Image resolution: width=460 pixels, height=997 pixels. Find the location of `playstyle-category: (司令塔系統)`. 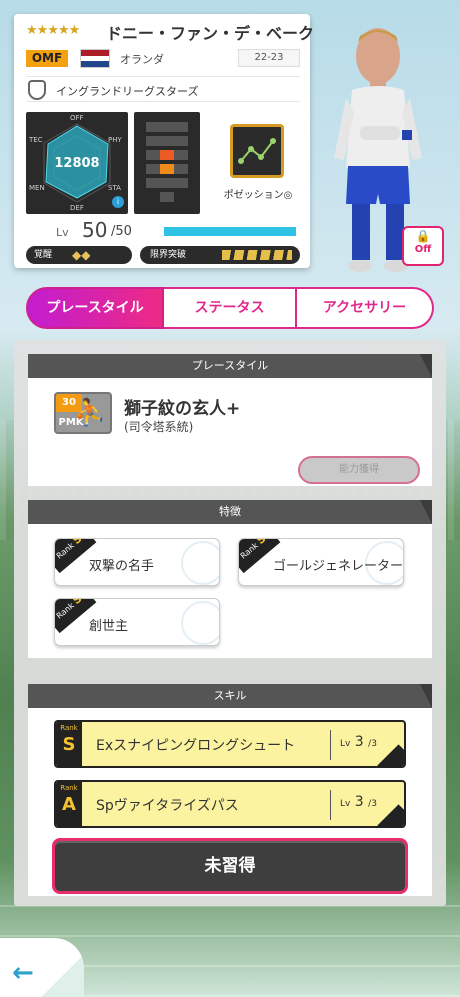

playstyle-category: (司令塔系統) is located at coordinates (159, 427).